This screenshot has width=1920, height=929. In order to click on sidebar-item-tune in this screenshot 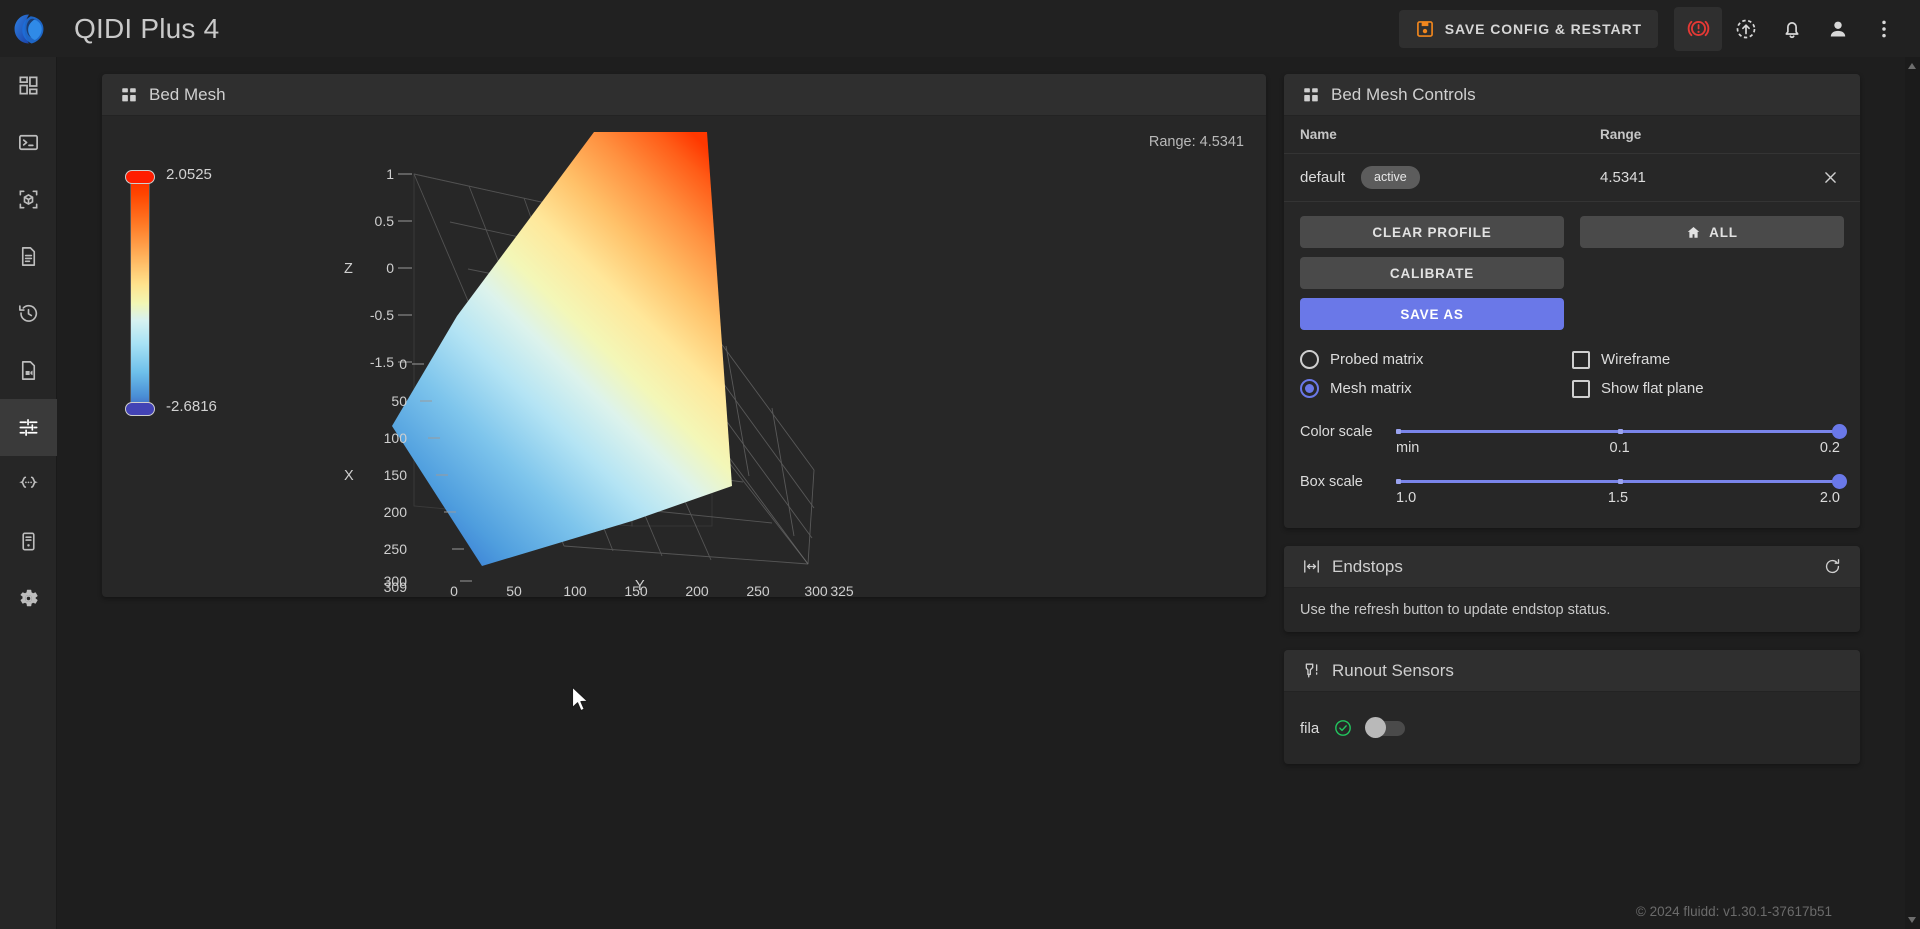, I will do `click(28, 427)`.